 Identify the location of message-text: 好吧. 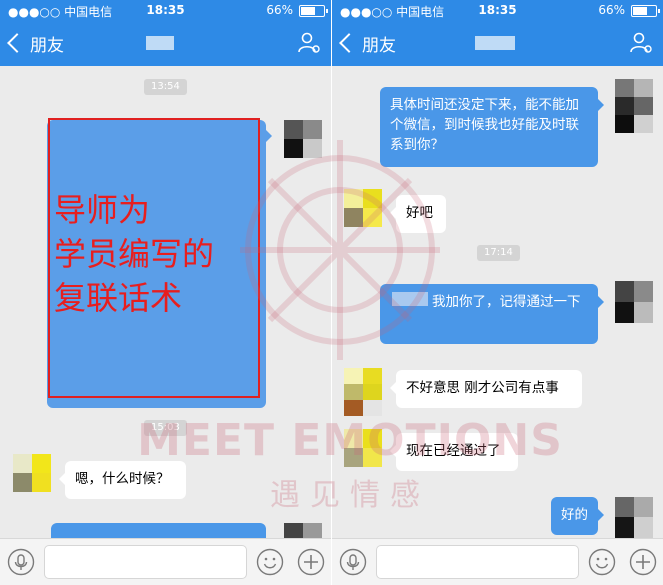
(419, 213).